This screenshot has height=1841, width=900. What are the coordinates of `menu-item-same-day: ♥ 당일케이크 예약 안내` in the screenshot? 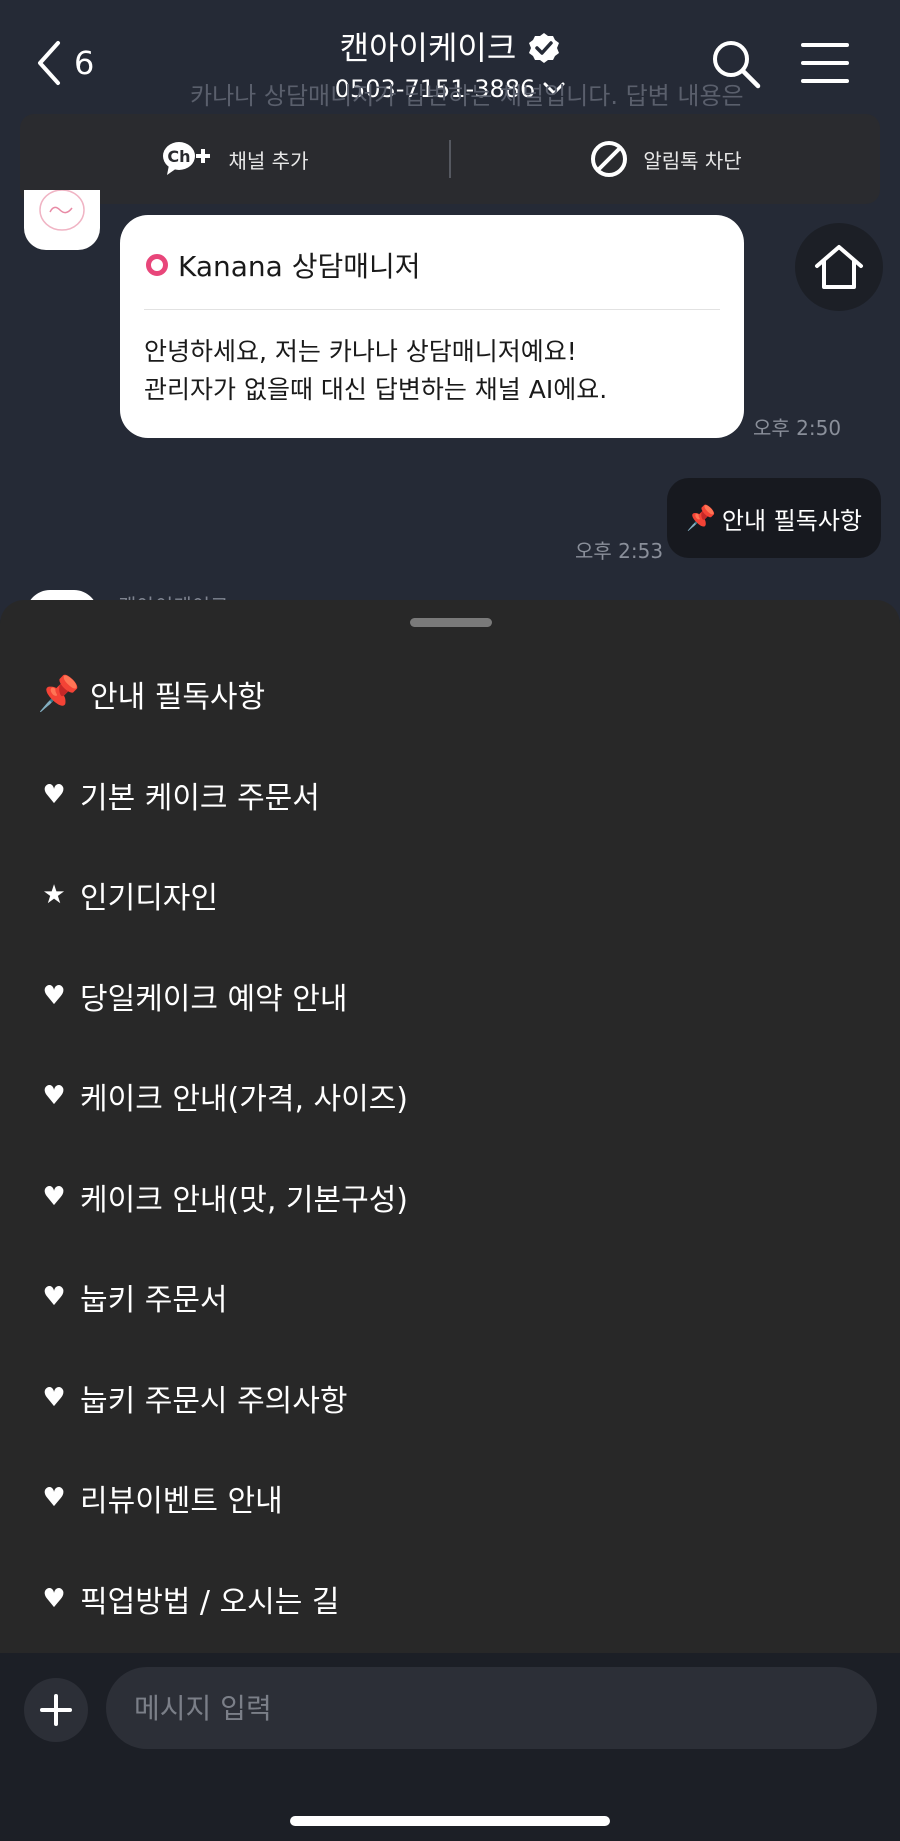 It's located at (450, 996).